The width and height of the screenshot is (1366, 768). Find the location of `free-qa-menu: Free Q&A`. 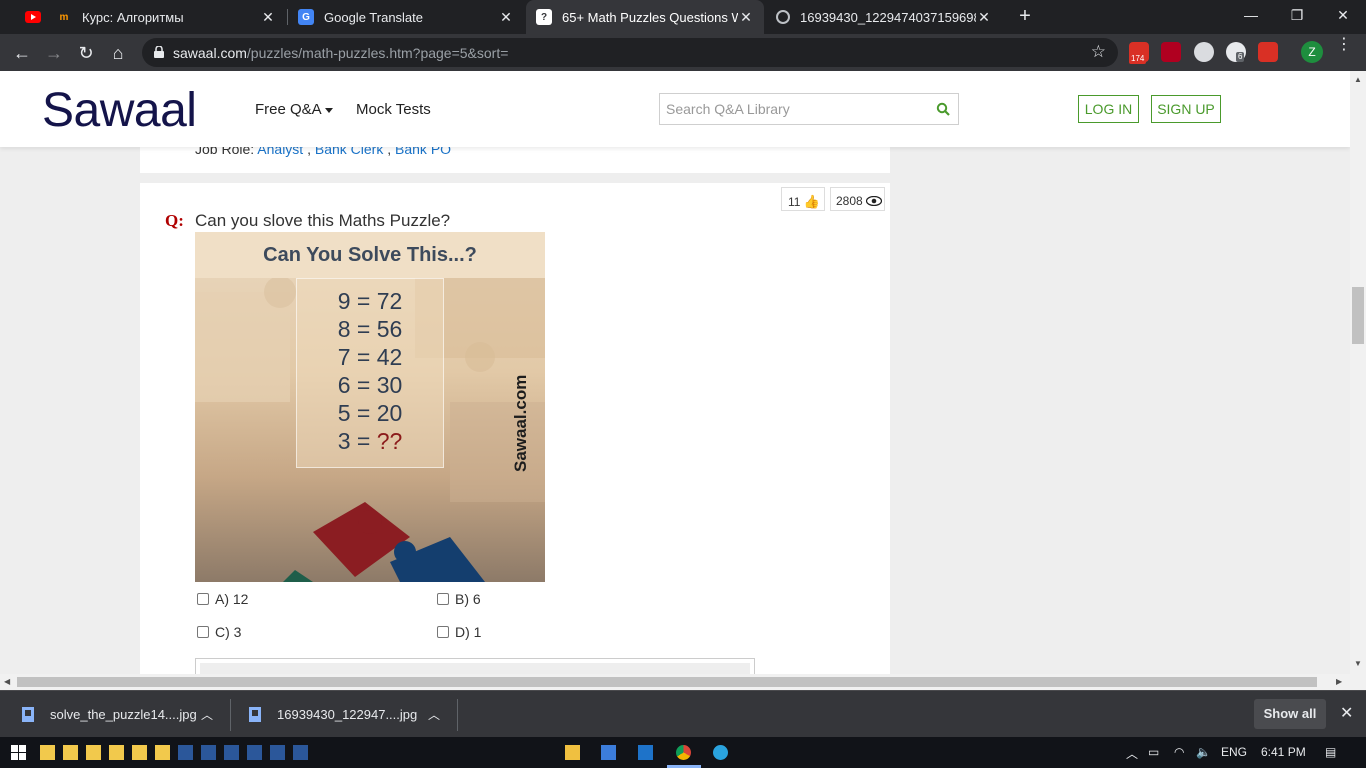

free-qa-menu: Free Q&A is located at coordinates (294, 109).